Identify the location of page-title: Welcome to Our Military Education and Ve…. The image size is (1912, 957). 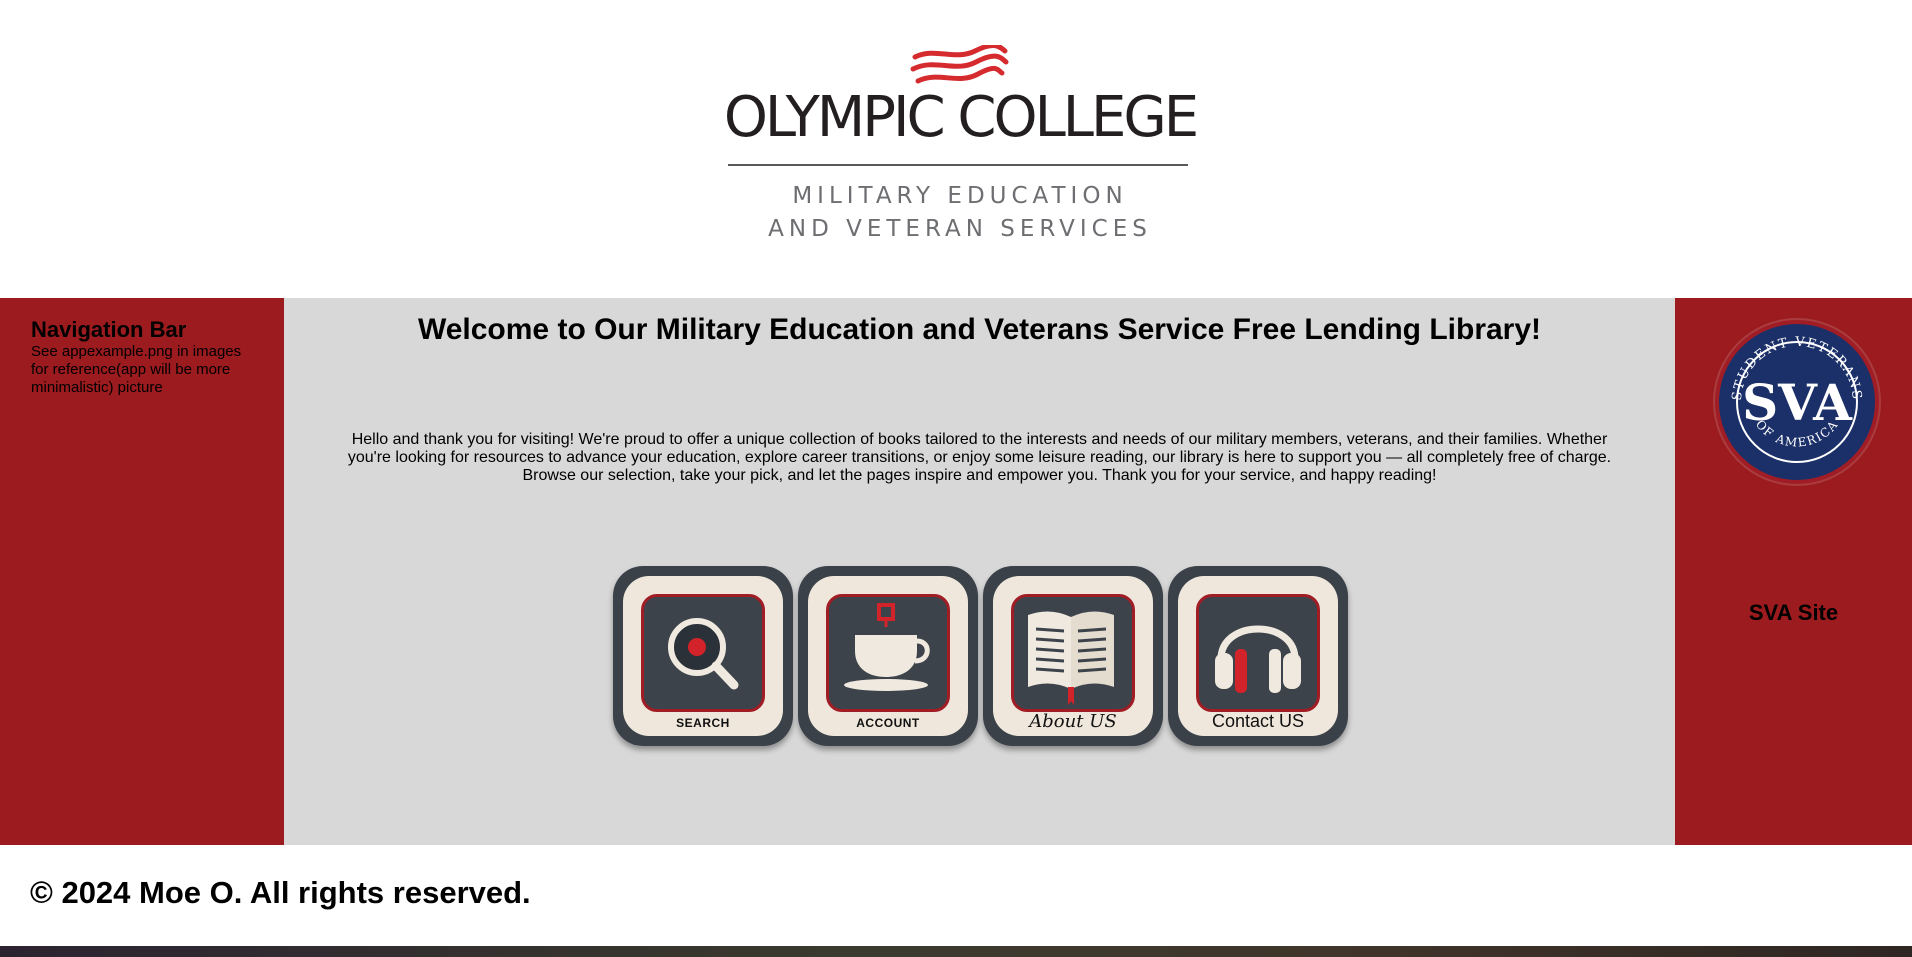
(979, 329).